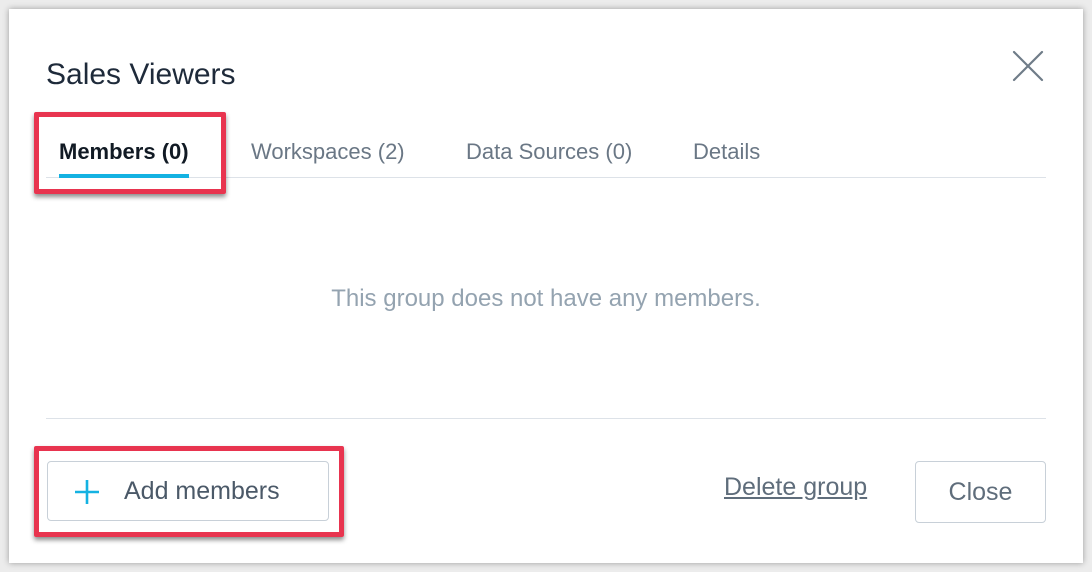  I want to click on delete-group-link: Delete group, so click(795, 487).